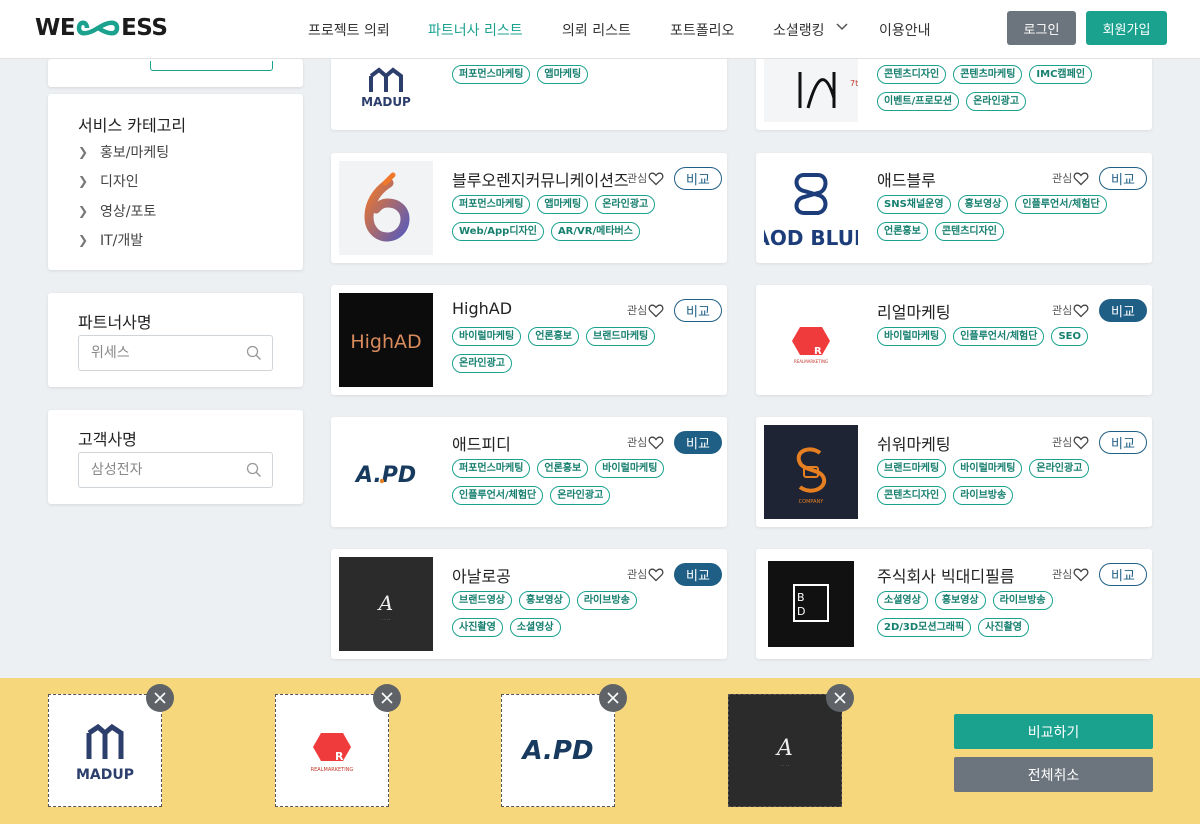  What do you see at coordinates (914, 443) in the screenshot?
I see `partner-name: 쉬워마케팅` at bounding box center [914, 443].